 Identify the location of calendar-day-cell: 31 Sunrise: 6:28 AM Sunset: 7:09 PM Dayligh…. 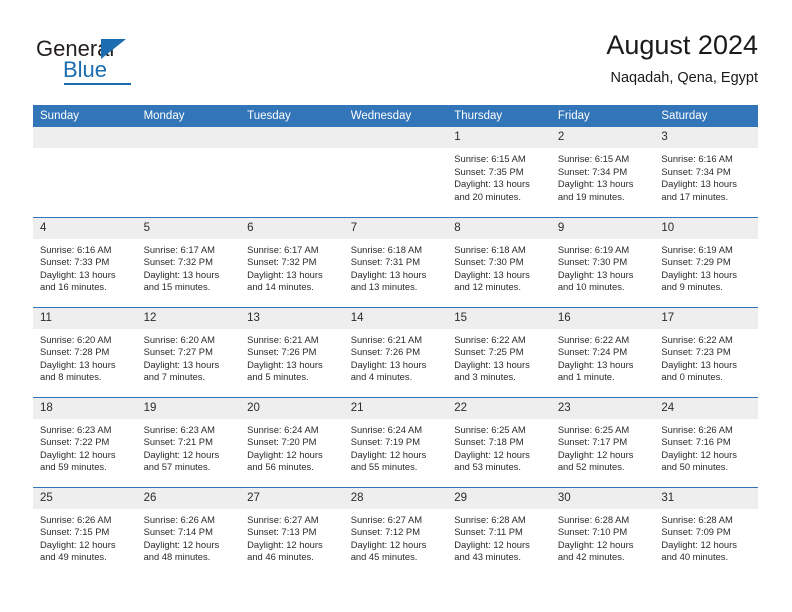
(706, 531).